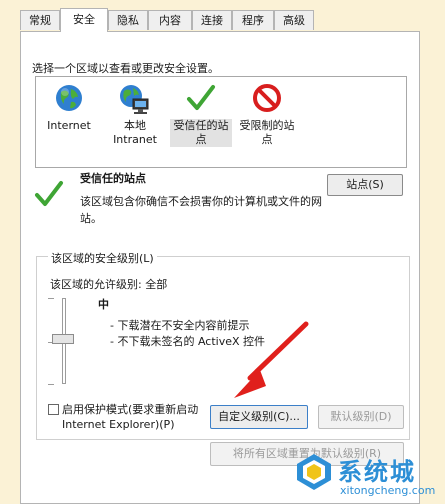 This screenshot has height=504, width=445. I want to click on watermark: 系统城 xitongcheng.com, so click(367, 477).